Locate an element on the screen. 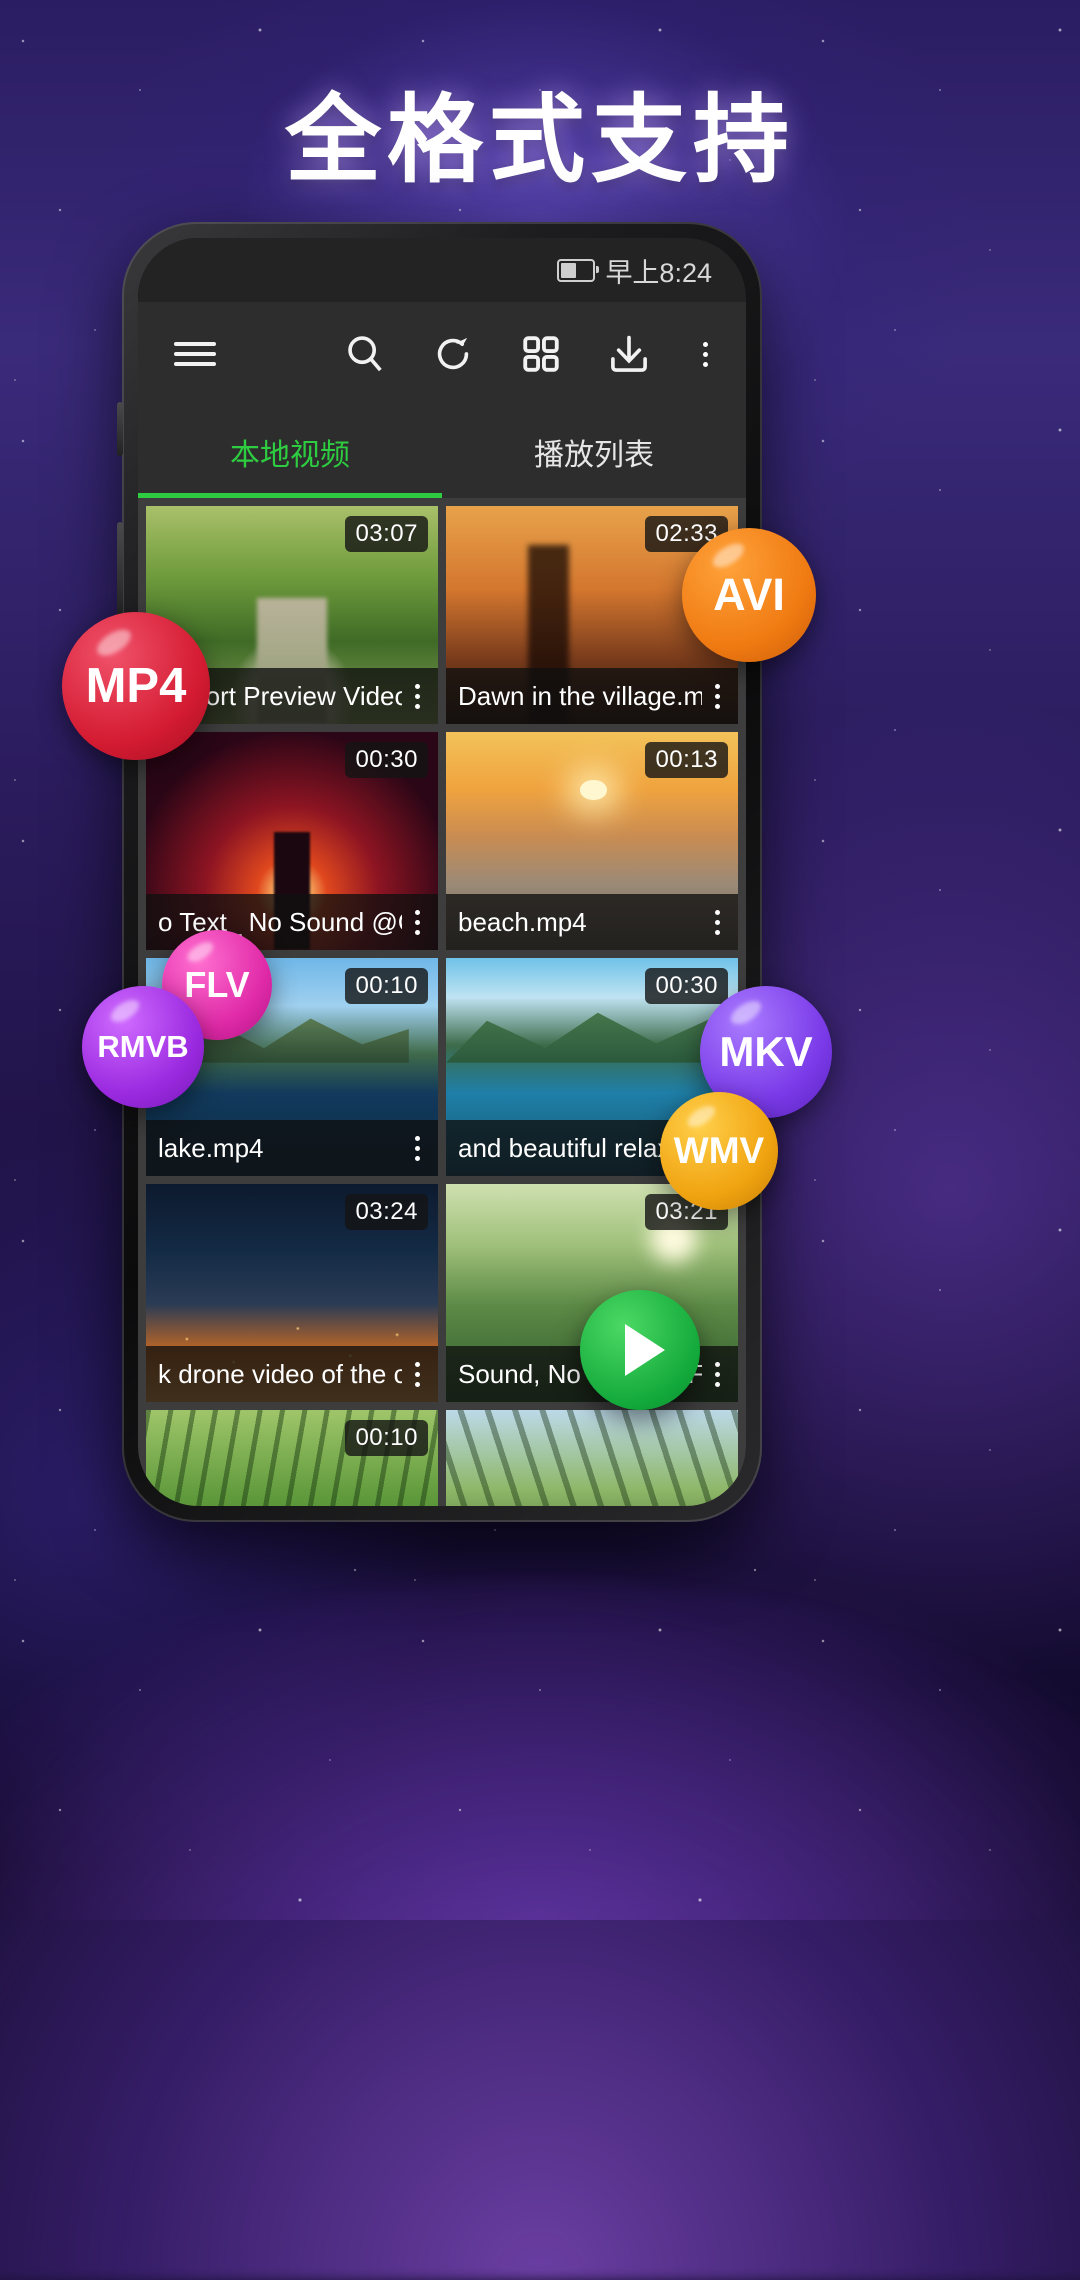 Image resolution: width=1080 pixels, height=2280 pixels. video-caption: k drone video of the cra is located at coordinates (292, 1374).